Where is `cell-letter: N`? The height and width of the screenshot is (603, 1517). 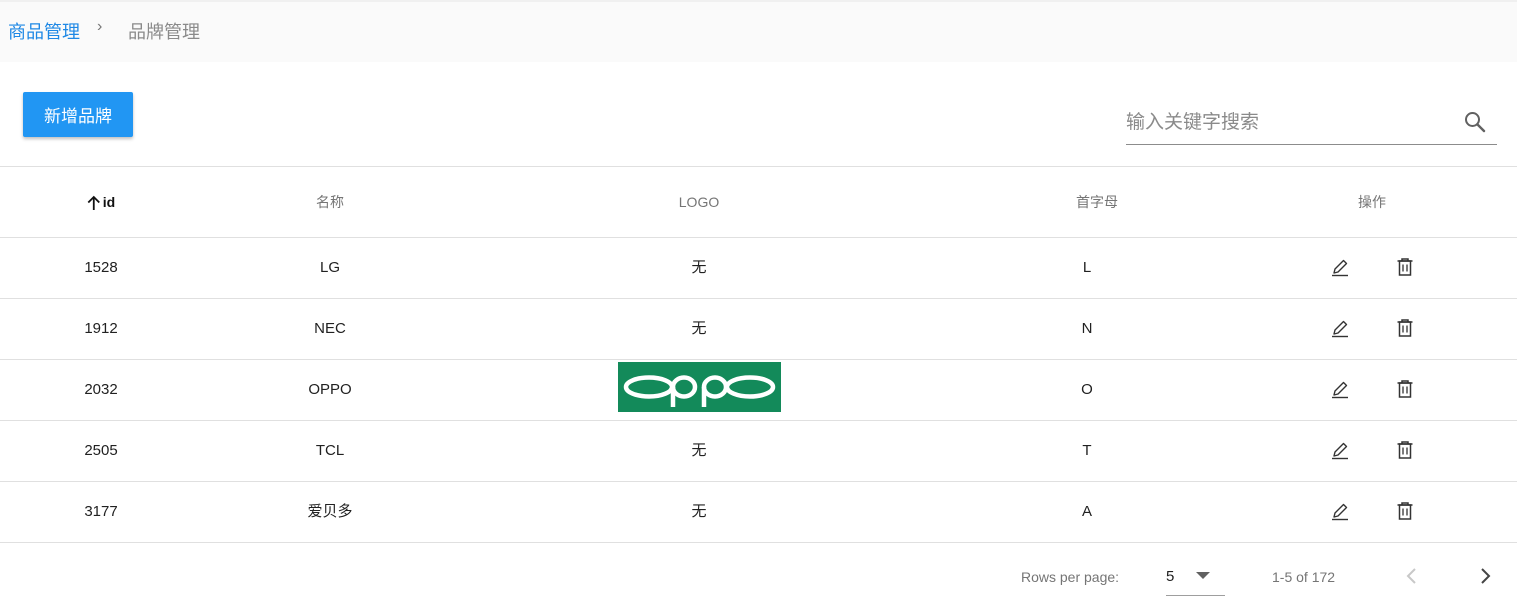 cell-letter: N is located at coordinates (1087, 328).